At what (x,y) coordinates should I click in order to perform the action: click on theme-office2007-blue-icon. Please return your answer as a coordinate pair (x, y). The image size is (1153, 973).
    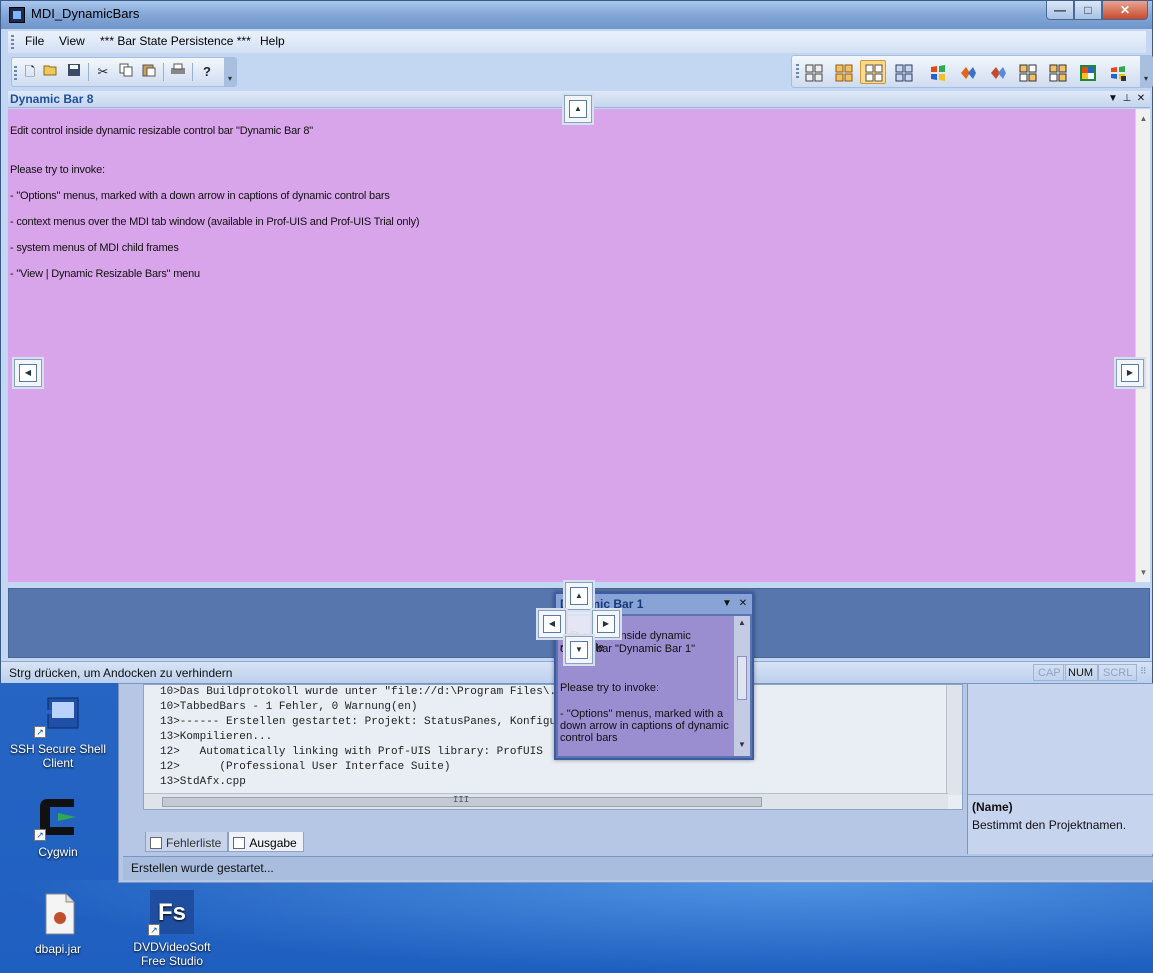
    Looking at the image, I should click on (1027, 72).